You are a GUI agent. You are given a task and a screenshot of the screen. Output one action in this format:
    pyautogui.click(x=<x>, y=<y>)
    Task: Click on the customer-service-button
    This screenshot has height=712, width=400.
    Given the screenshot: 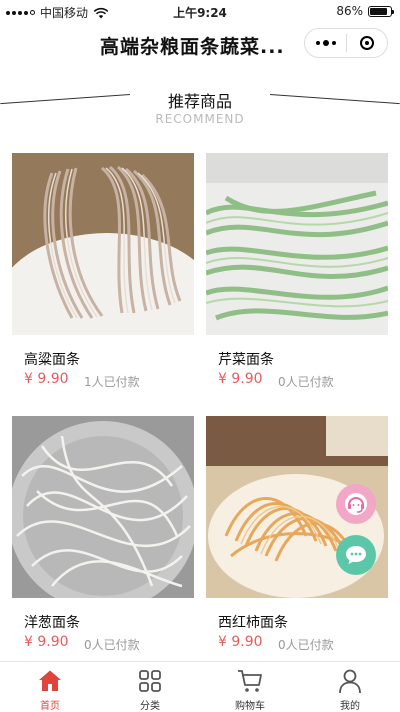 What is the action you would take?
    pyautogui.click(x=356, y=504)
    